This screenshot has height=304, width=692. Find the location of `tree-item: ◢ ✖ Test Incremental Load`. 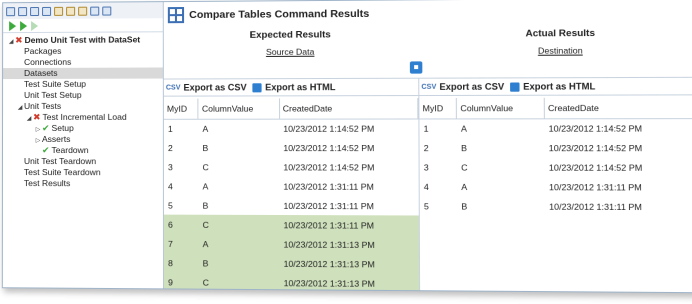

tree-item: ◢ ✖ Test Incremental Load is located at coordinates (83, 117).